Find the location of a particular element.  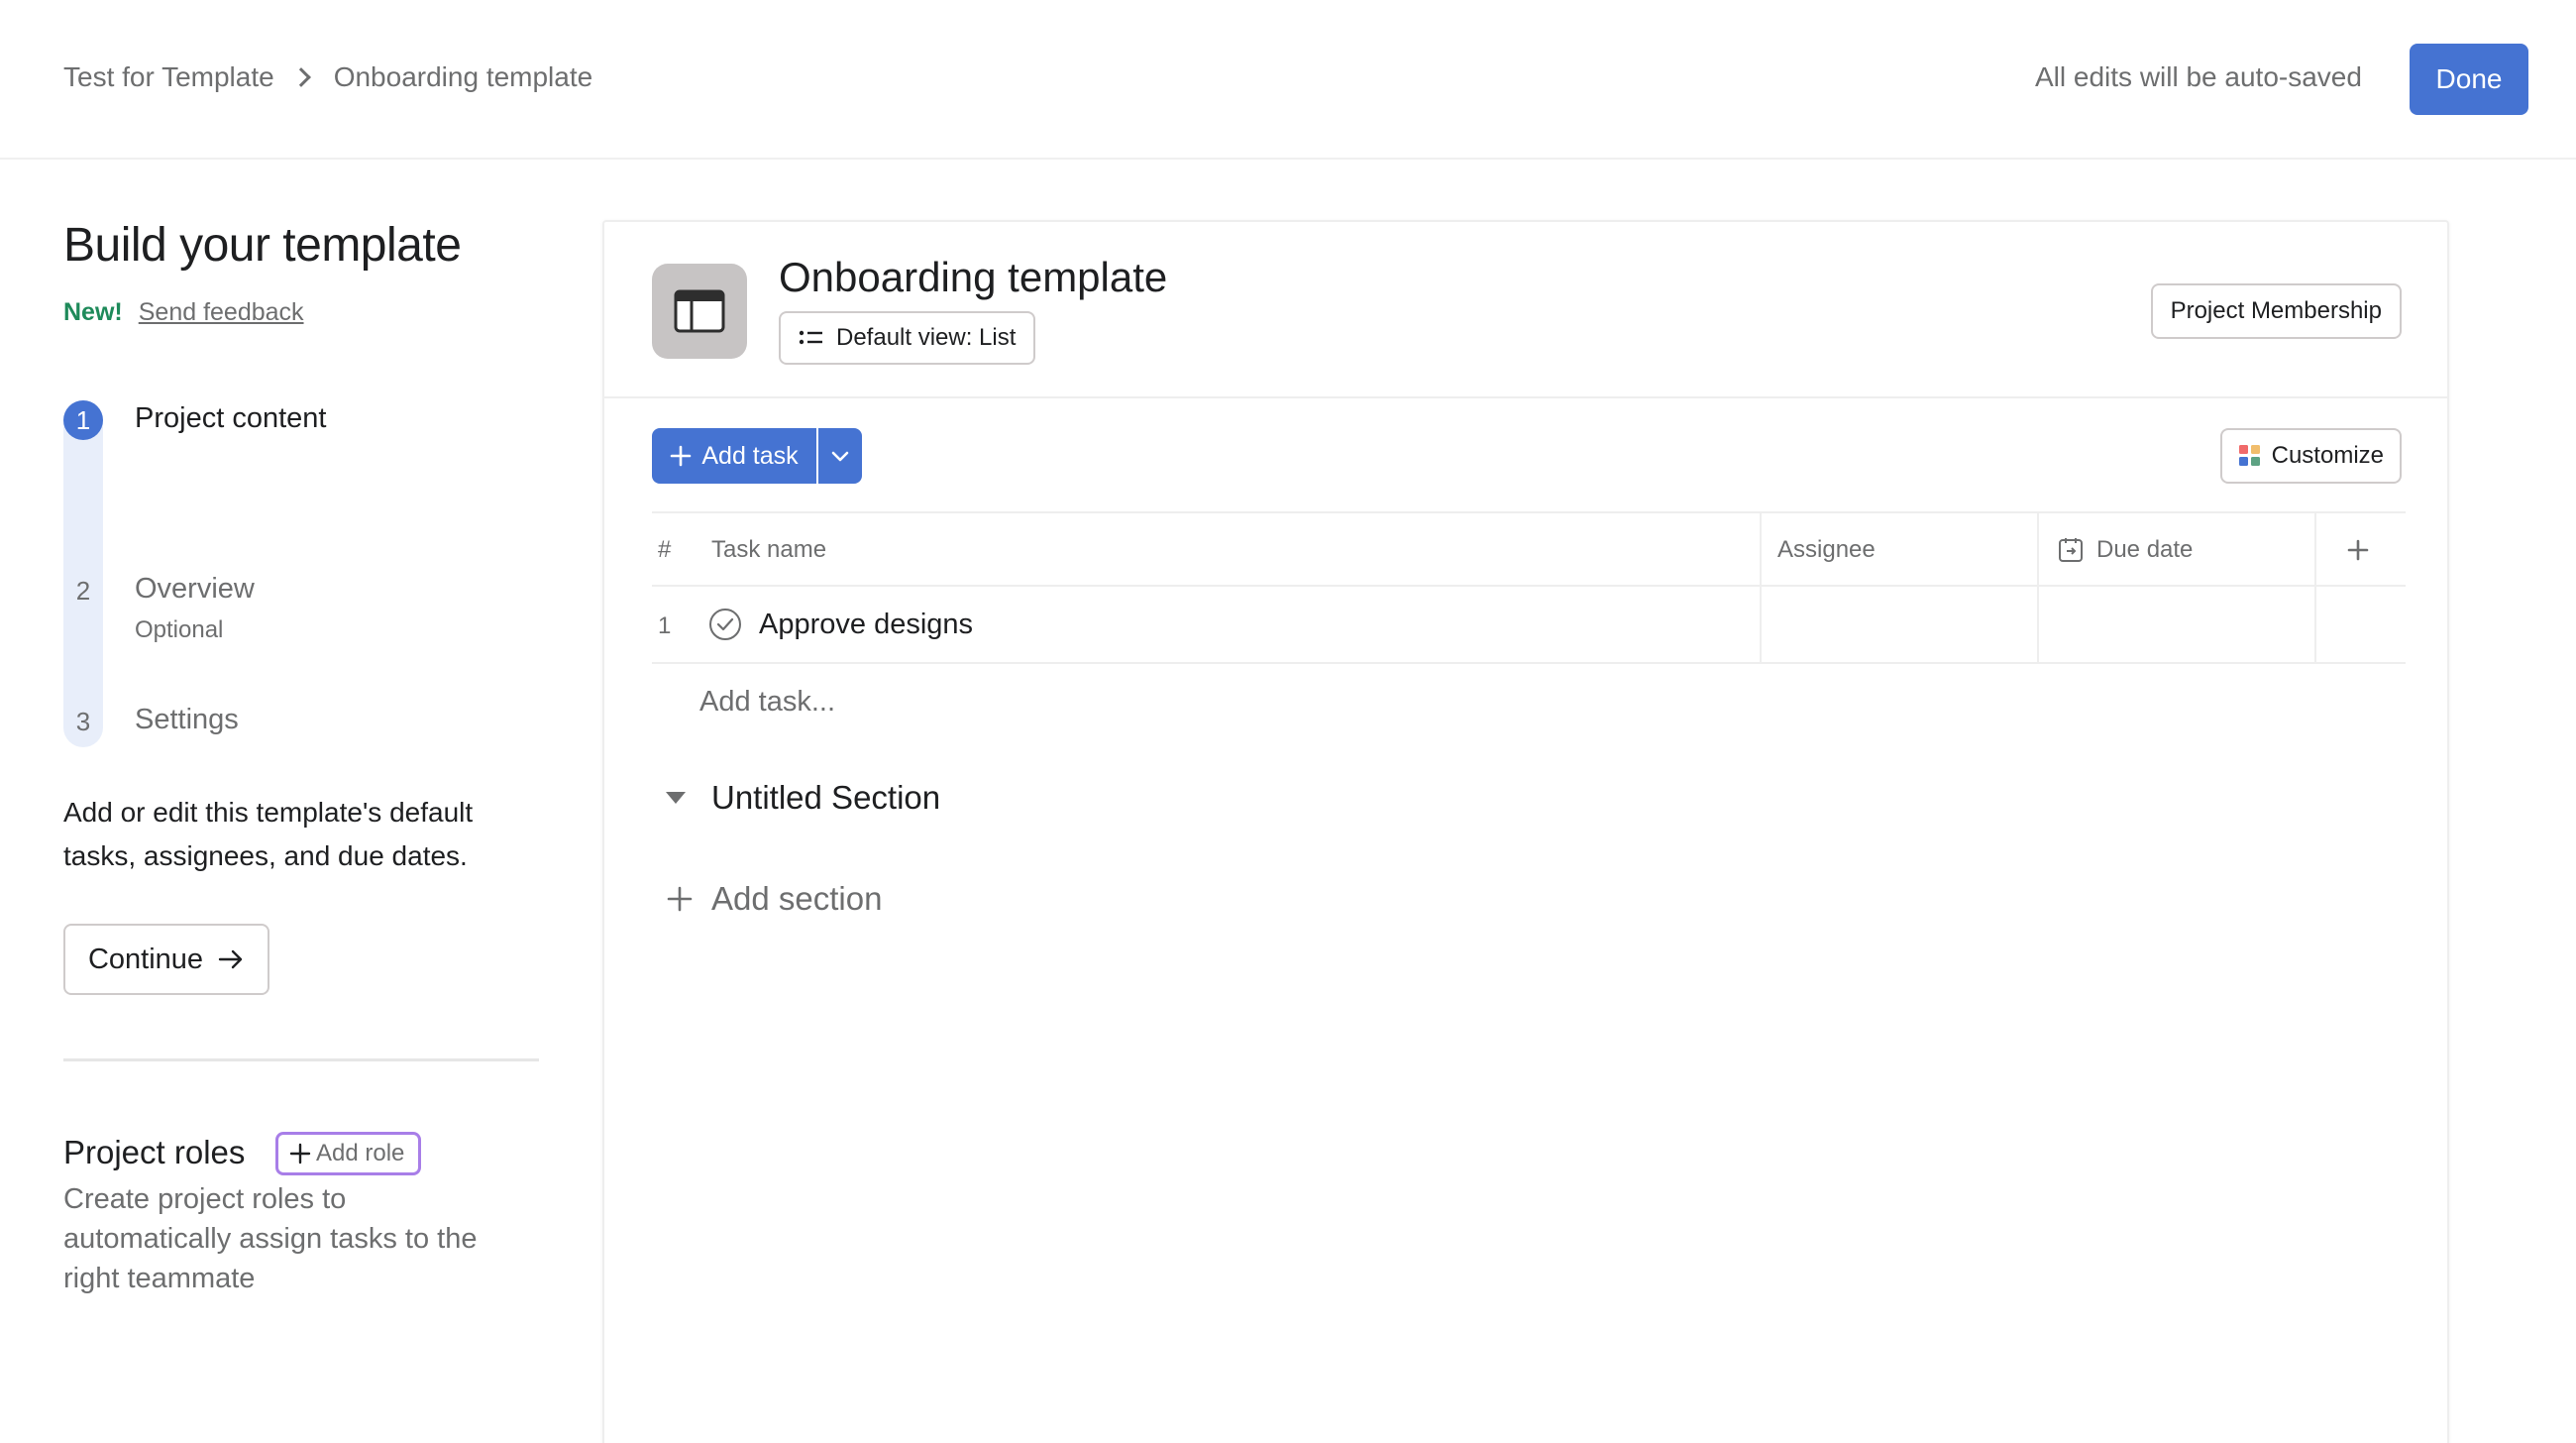

customize-label: Customize is located at coordinates (2328, 455).